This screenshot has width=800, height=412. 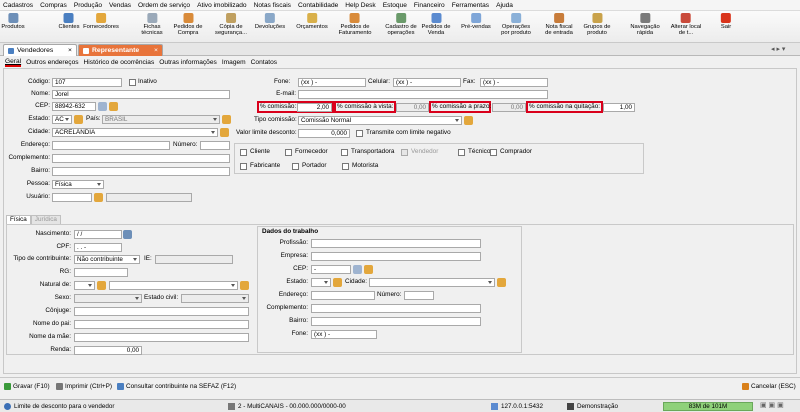 What do you see at coordinates (161, 119) in the screenshot?
I see `pais-select: BRASIL` at bounding box center [161, 119].